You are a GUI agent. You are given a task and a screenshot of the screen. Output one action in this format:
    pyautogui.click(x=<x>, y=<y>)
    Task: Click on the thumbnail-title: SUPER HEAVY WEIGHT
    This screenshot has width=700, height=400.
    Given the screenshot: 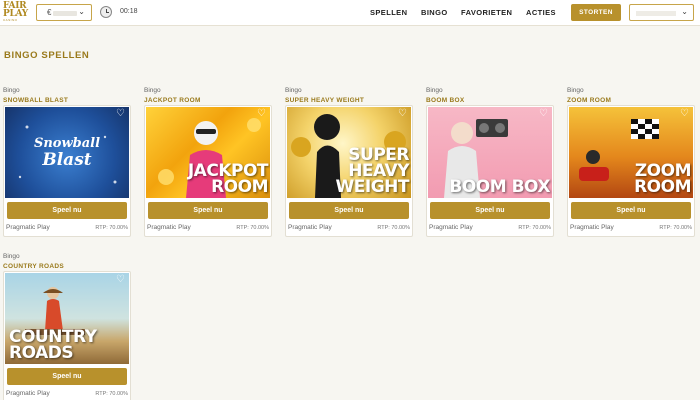 What is the action you would take?
    pyautogui.click(x=372, y=171)
    